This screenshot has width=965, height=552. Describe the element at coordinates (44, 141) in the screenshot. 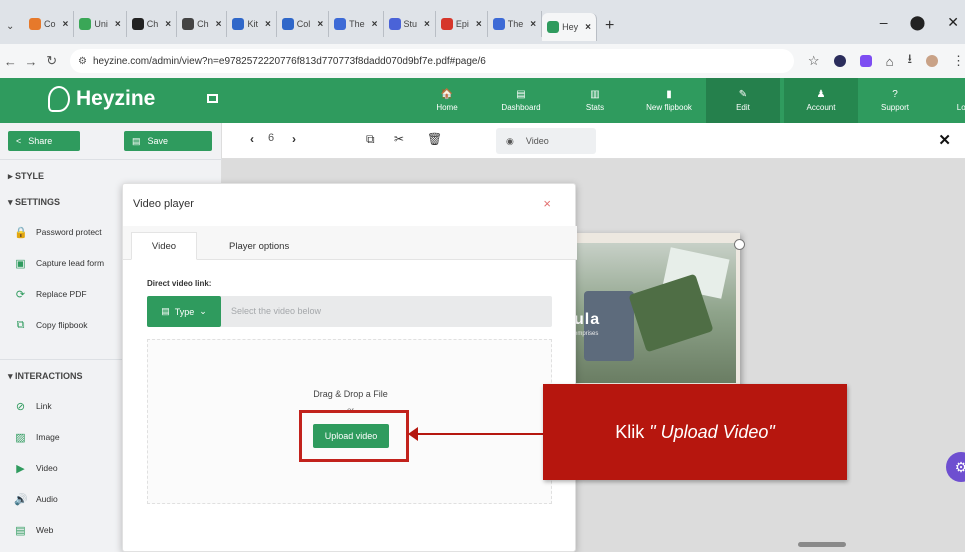

I see `share-button: < Share` at that location.